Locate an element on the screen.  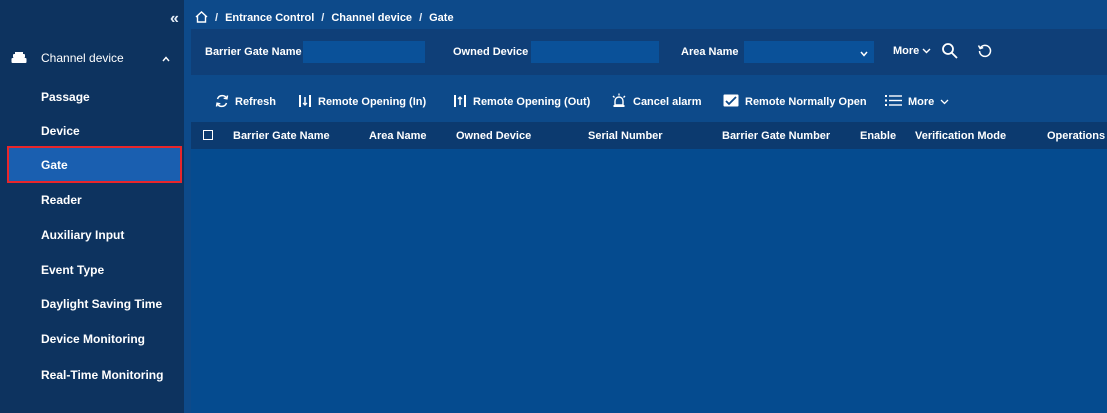
select-all-checkbox is located at coordinates (208, 135).